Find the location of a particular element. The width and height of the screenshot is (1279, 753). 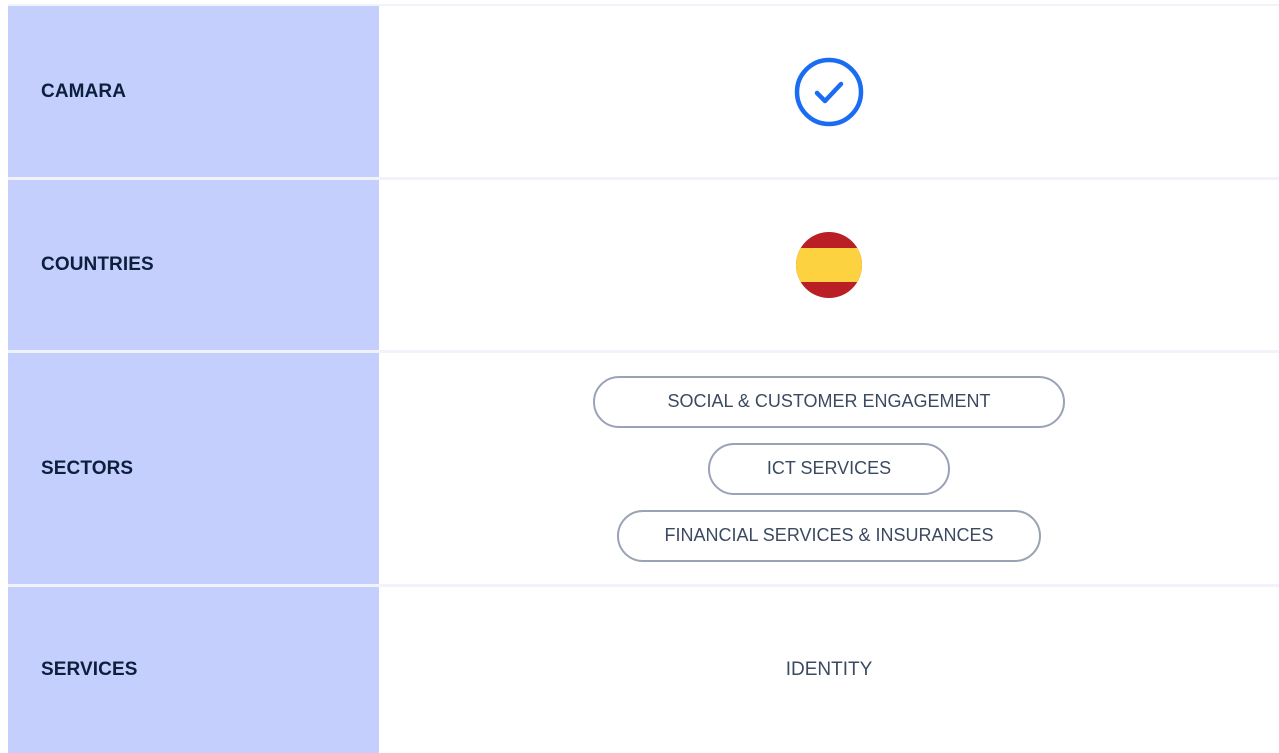

sector-chip: ICT SERVICES is located at coordinates (829, 468).